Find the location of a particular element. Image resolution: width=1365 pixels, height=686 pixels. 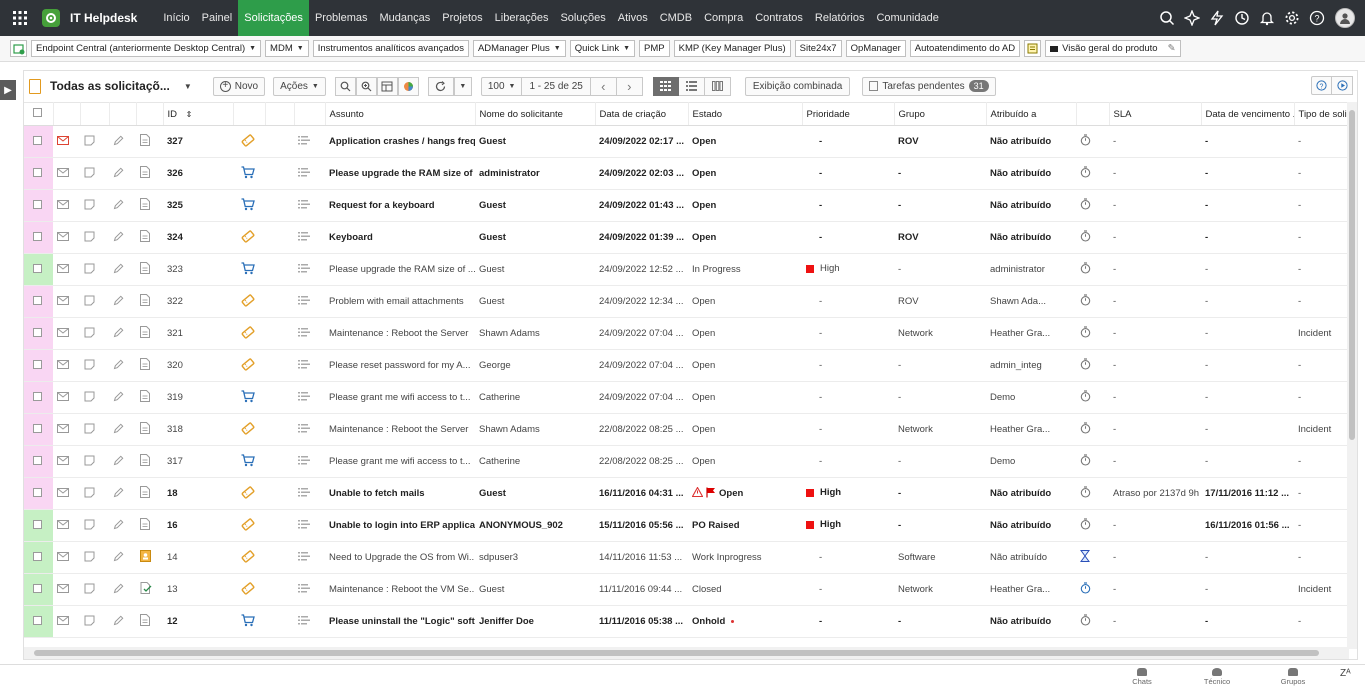

nav-item-13: Comunidade is located at coordinates (907, 18).